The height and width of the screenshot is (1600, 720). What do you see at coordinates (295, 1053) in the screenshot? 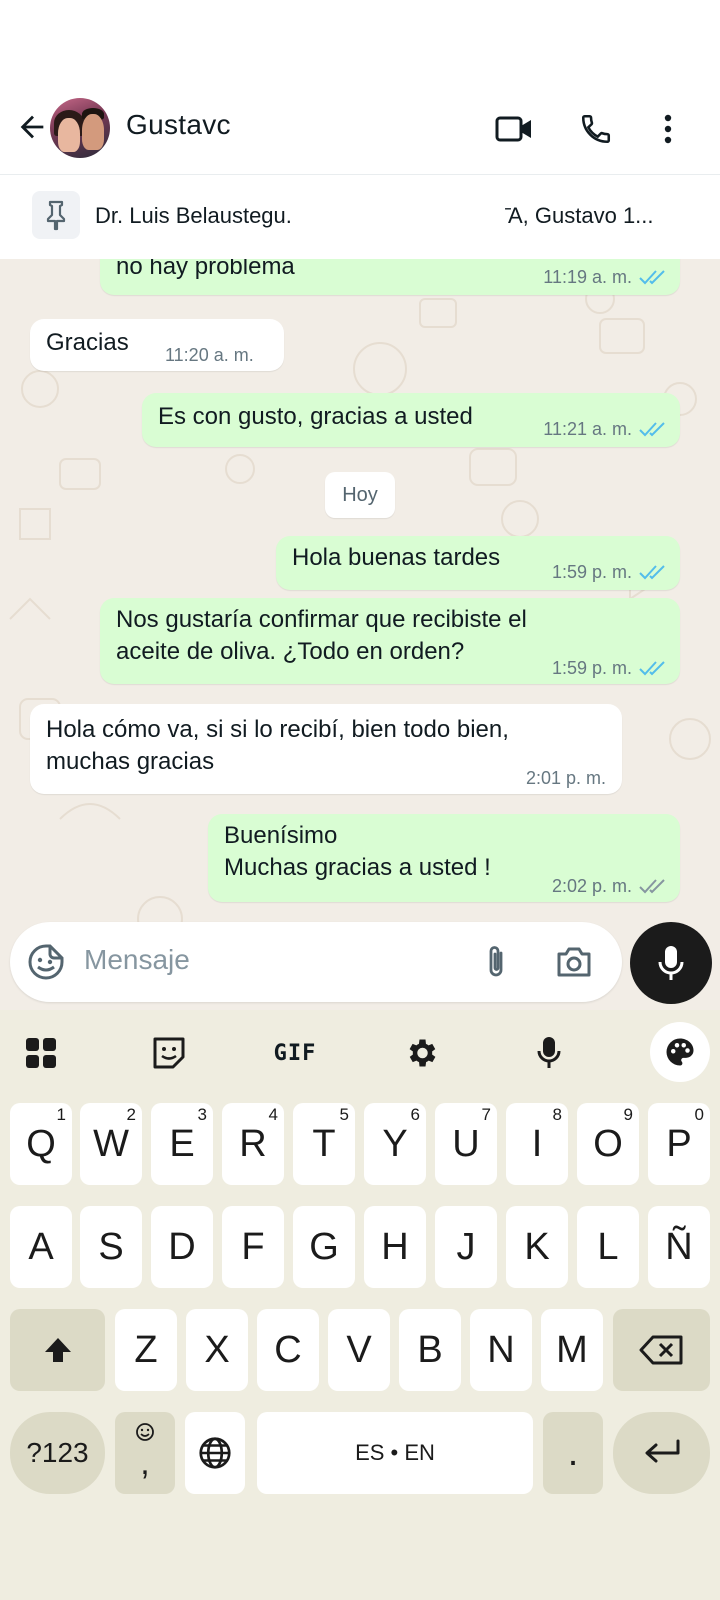
I see `gif-button: GIF` at bounding box center [295, 1053].